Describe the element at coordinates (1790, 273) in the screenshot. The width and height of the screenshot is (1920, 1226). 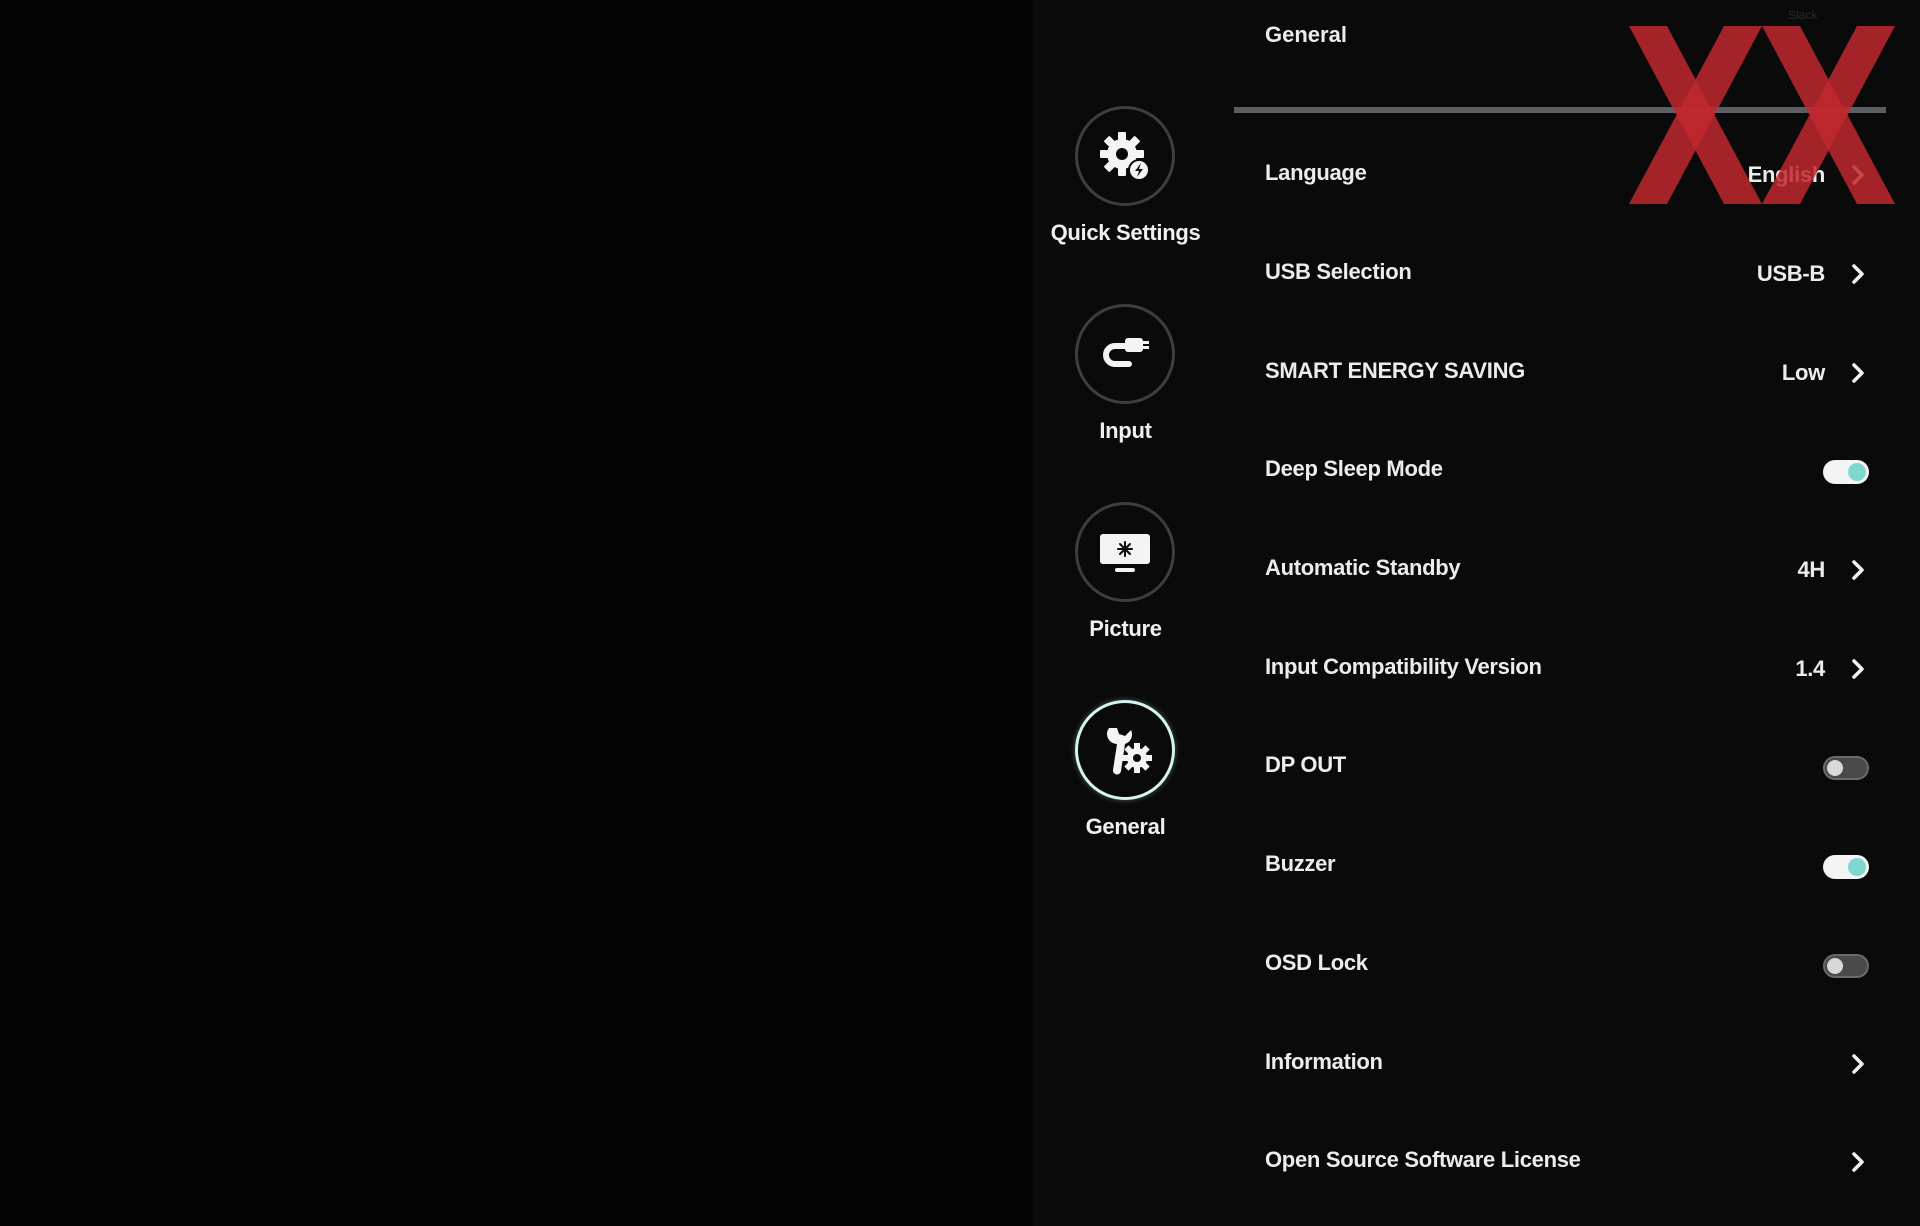
I see `setting-value: USB-B` at that location.